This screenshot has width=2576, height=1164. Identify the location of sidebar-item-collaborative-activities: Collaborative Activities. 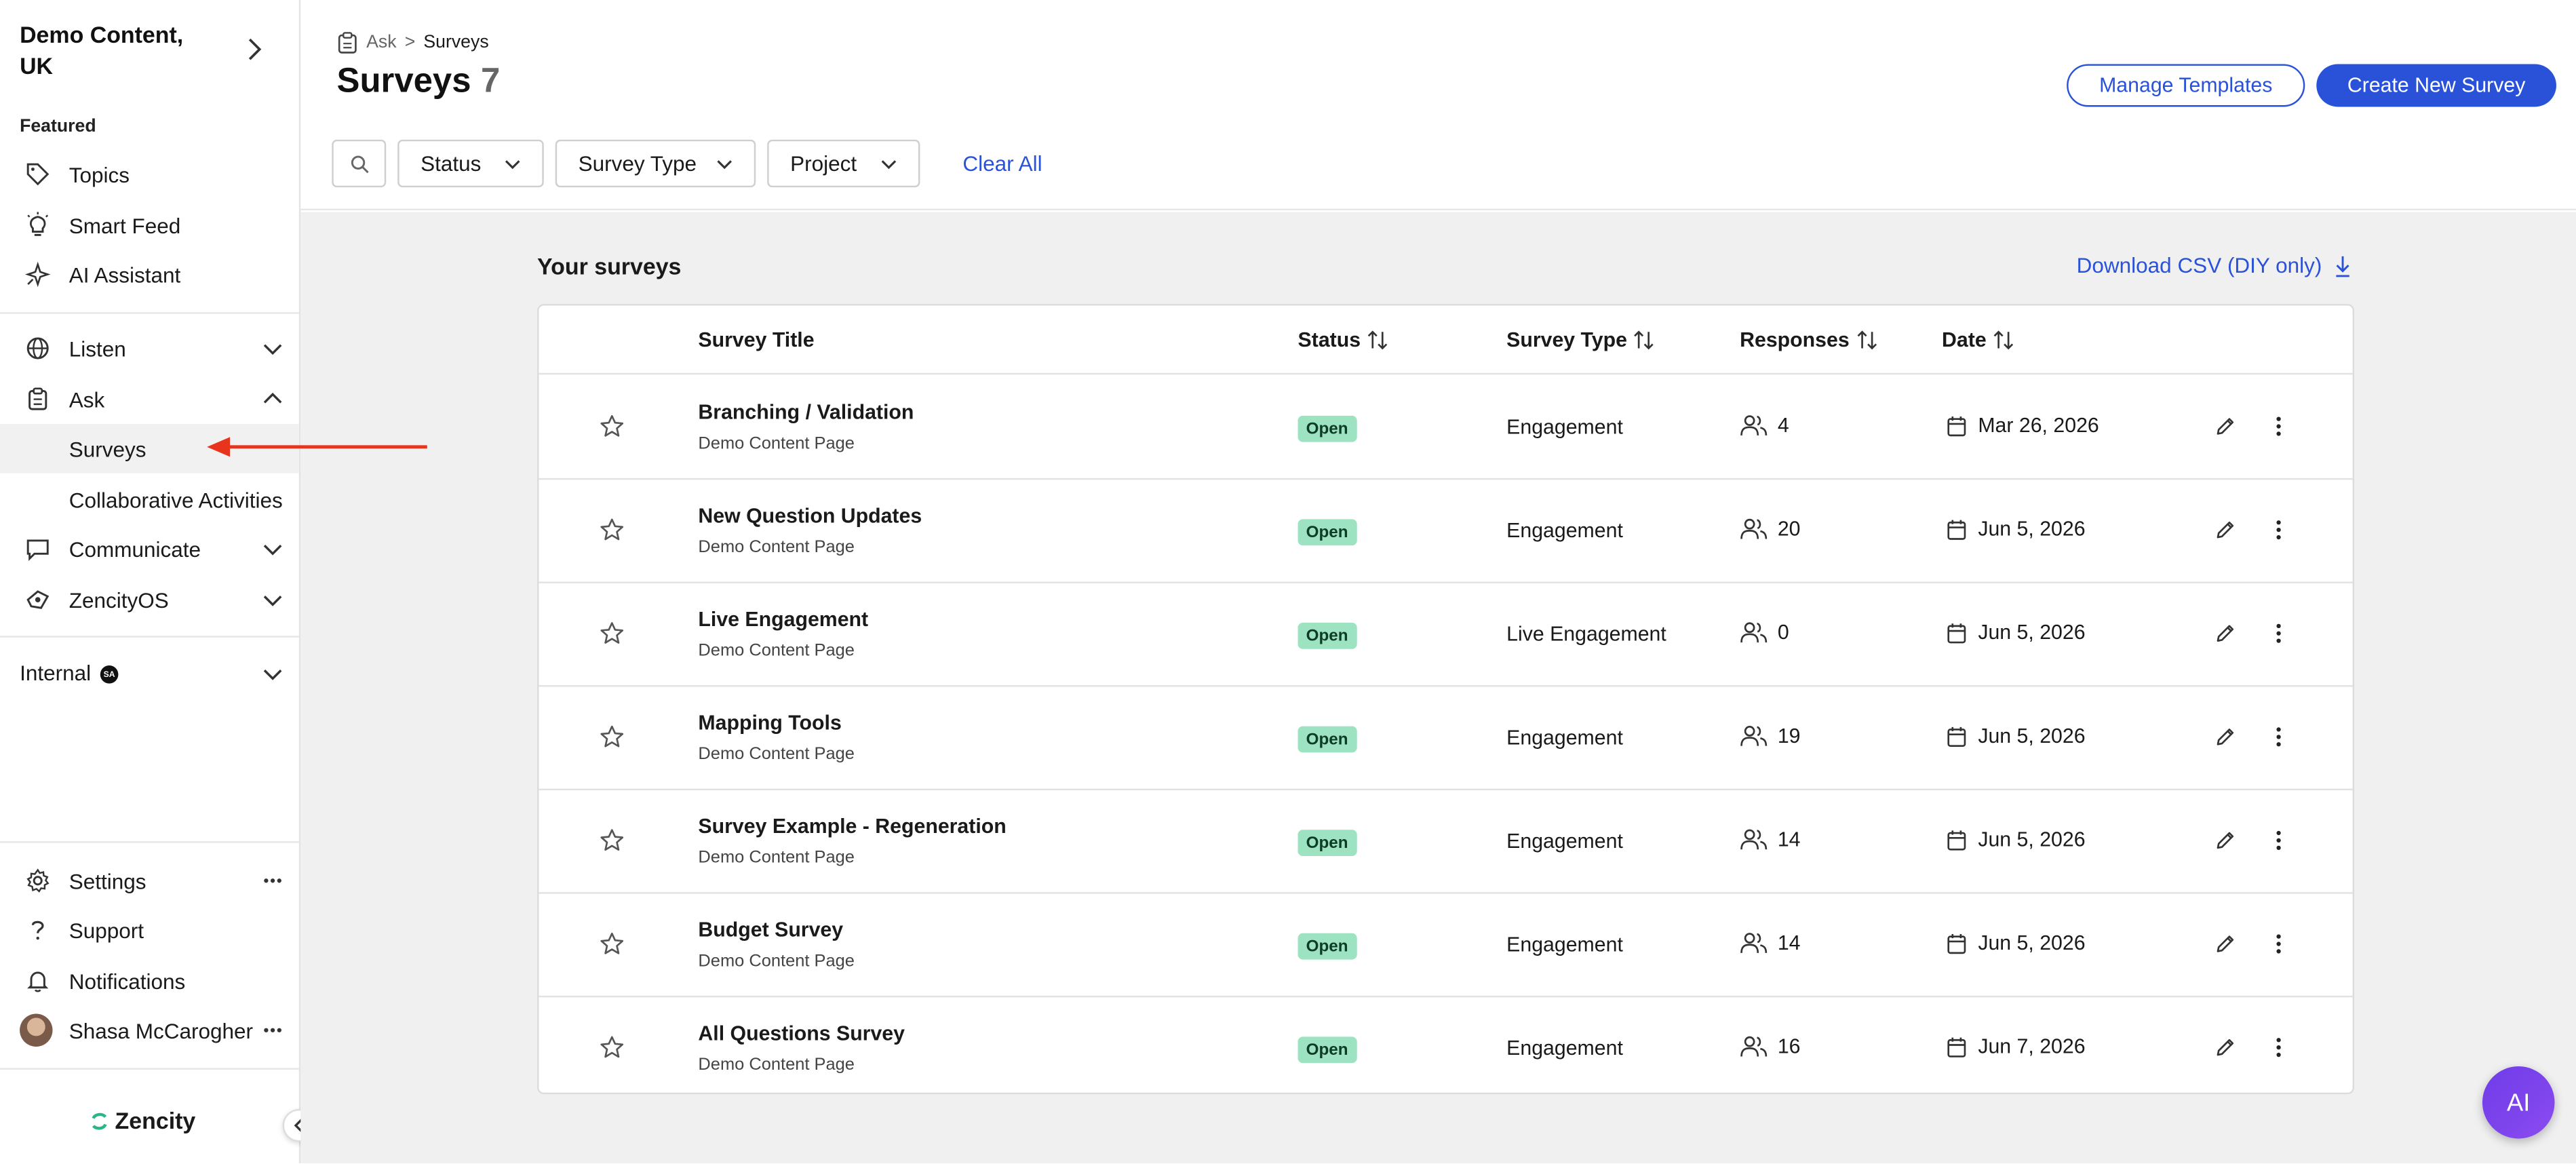
(149, 500).